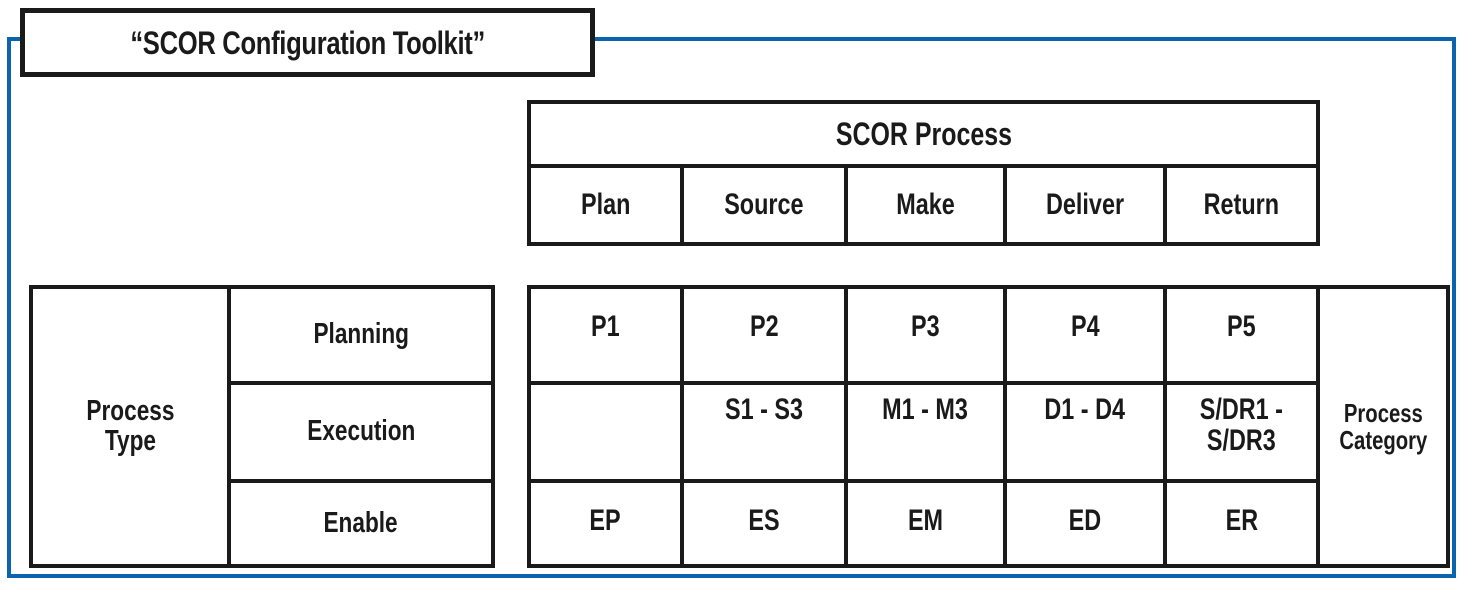 This screenshot has width=1476, height=602. What do you see at coordinates (605, 521) in the screenshot?
I see `cell-enable-plan-value: EP` at bounding box center [605, 521].